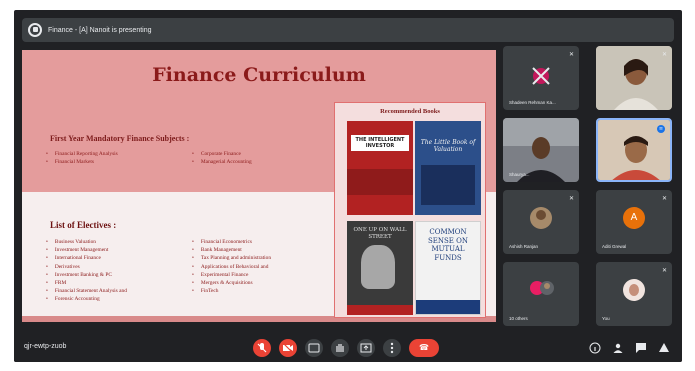 This screenshot has height=371, width=695. I want to click on speaking-icon: ≡, so click(661, 129).